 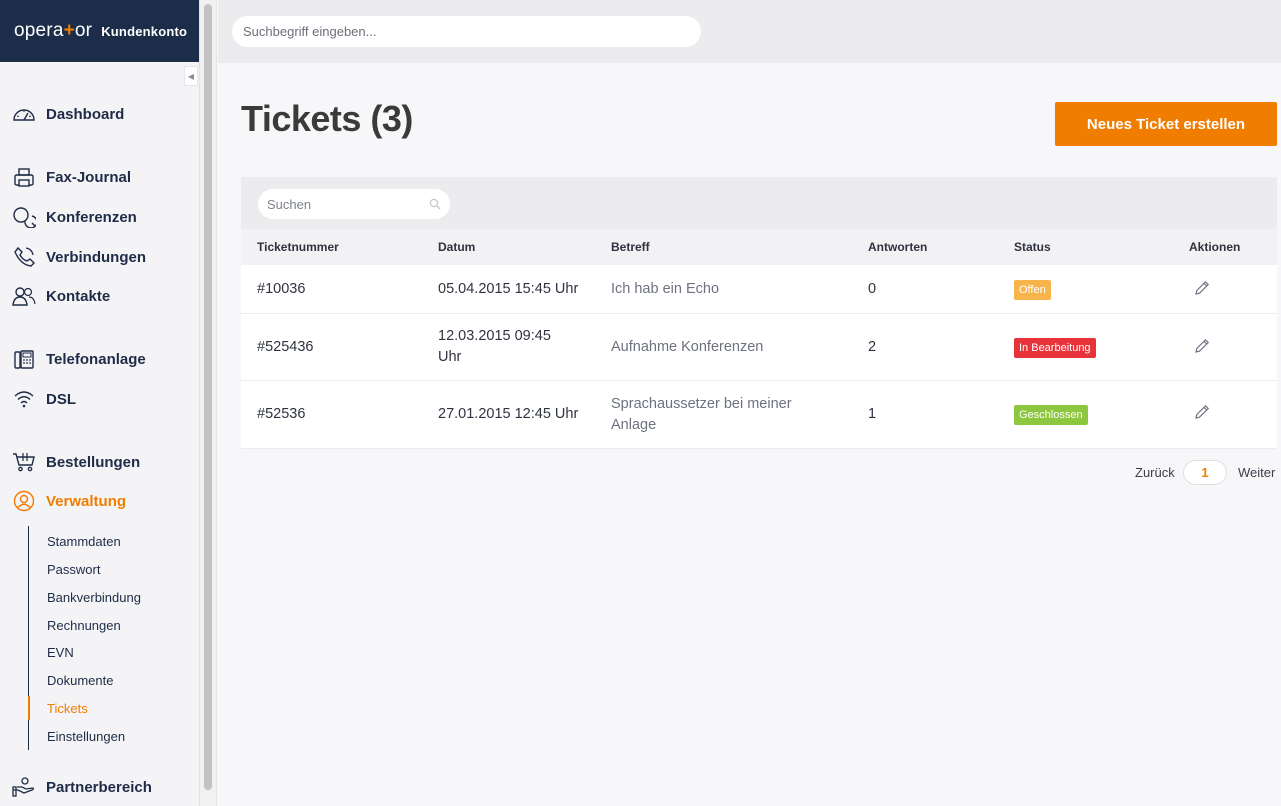 I want to click on ticket-number: #52536, so click(x=281, y=414).